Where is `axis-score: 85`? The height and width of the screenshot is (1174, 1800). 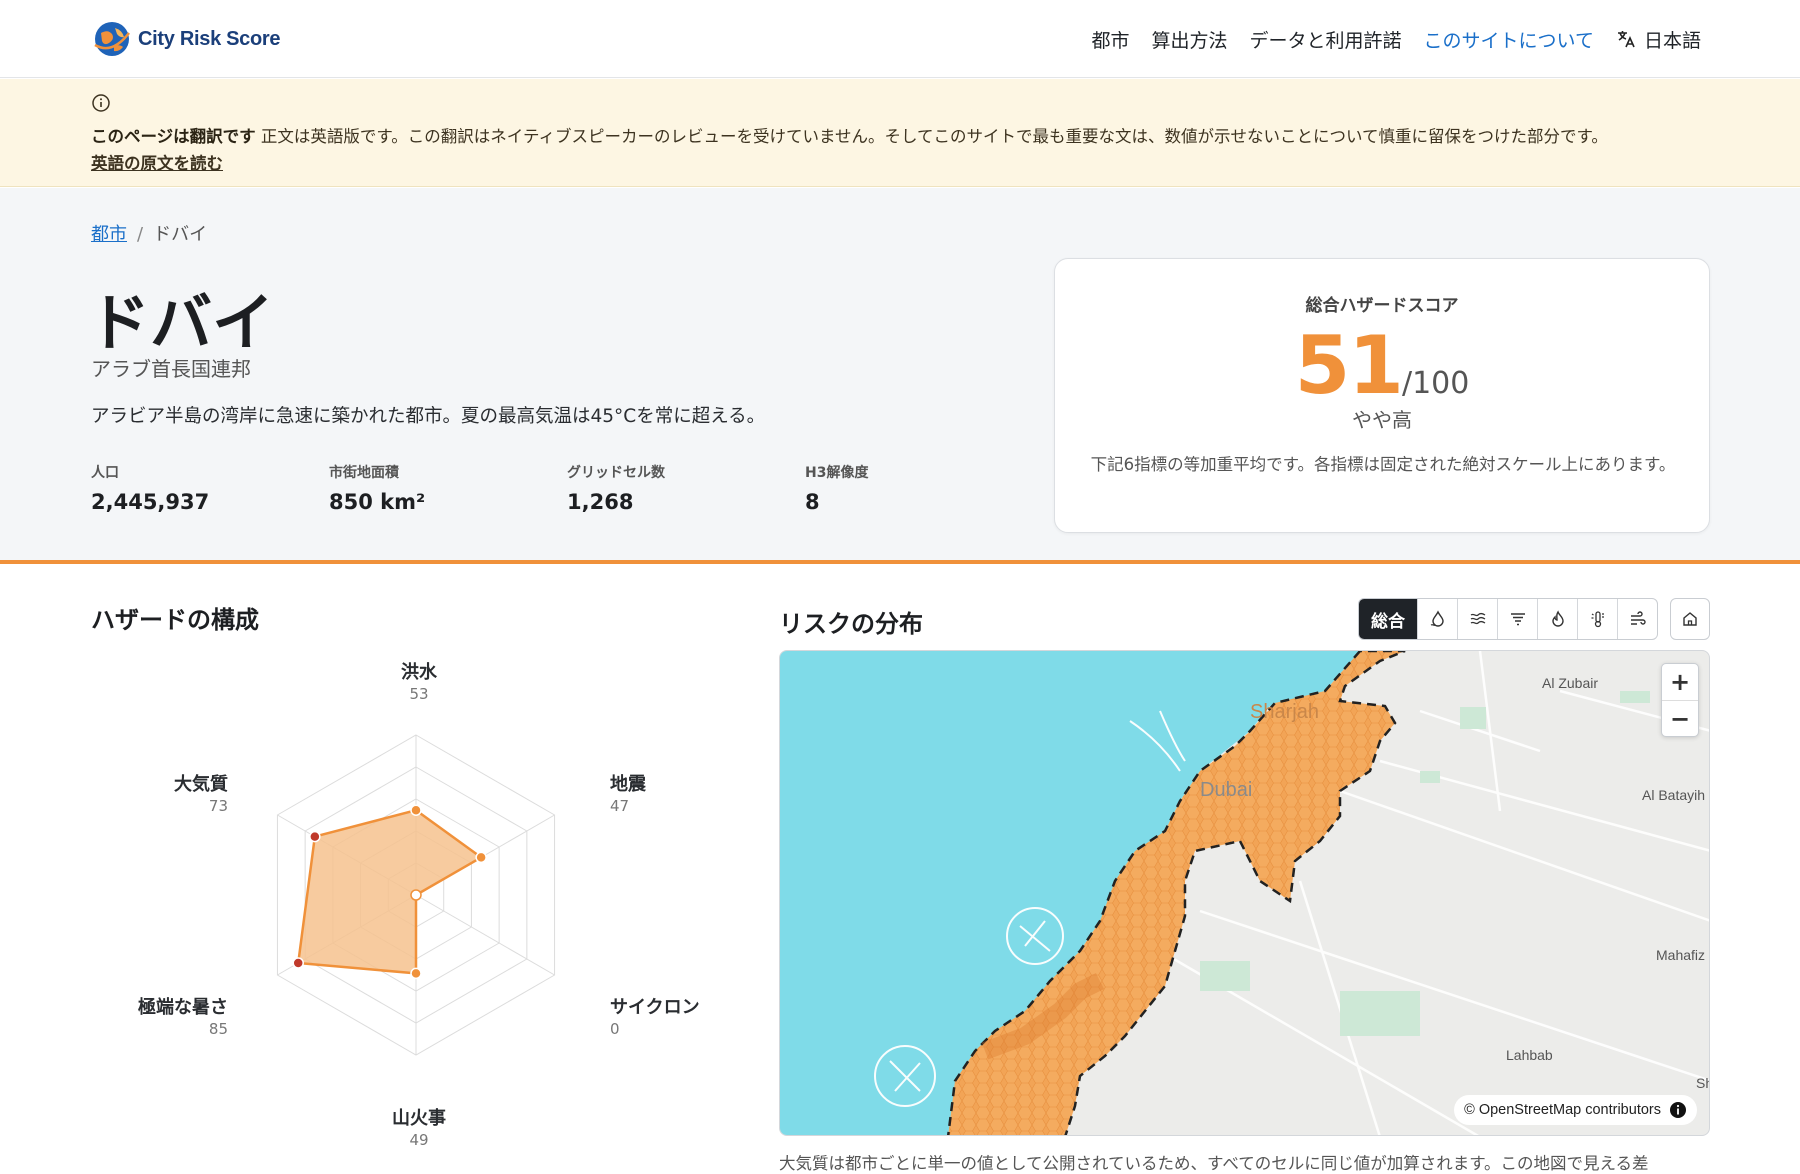
axis-score: 85 is located at coordinates (218, 1029).